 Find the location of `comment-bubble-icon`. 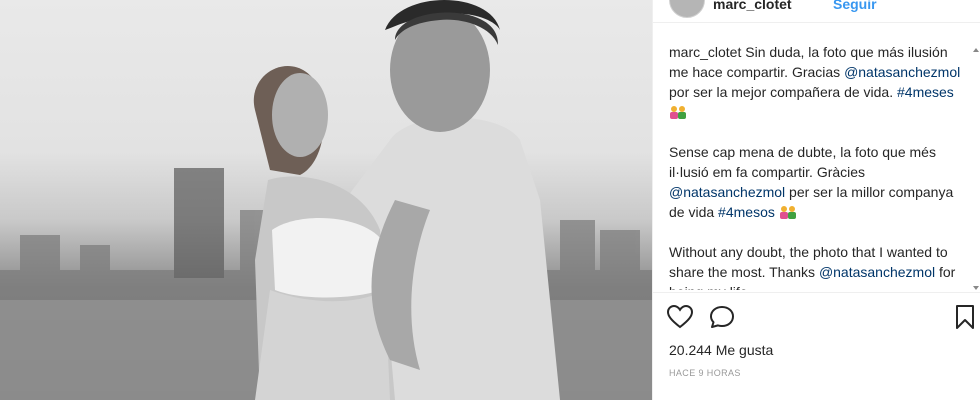

comment-bubble-icon is located at coordinates (722, 317).